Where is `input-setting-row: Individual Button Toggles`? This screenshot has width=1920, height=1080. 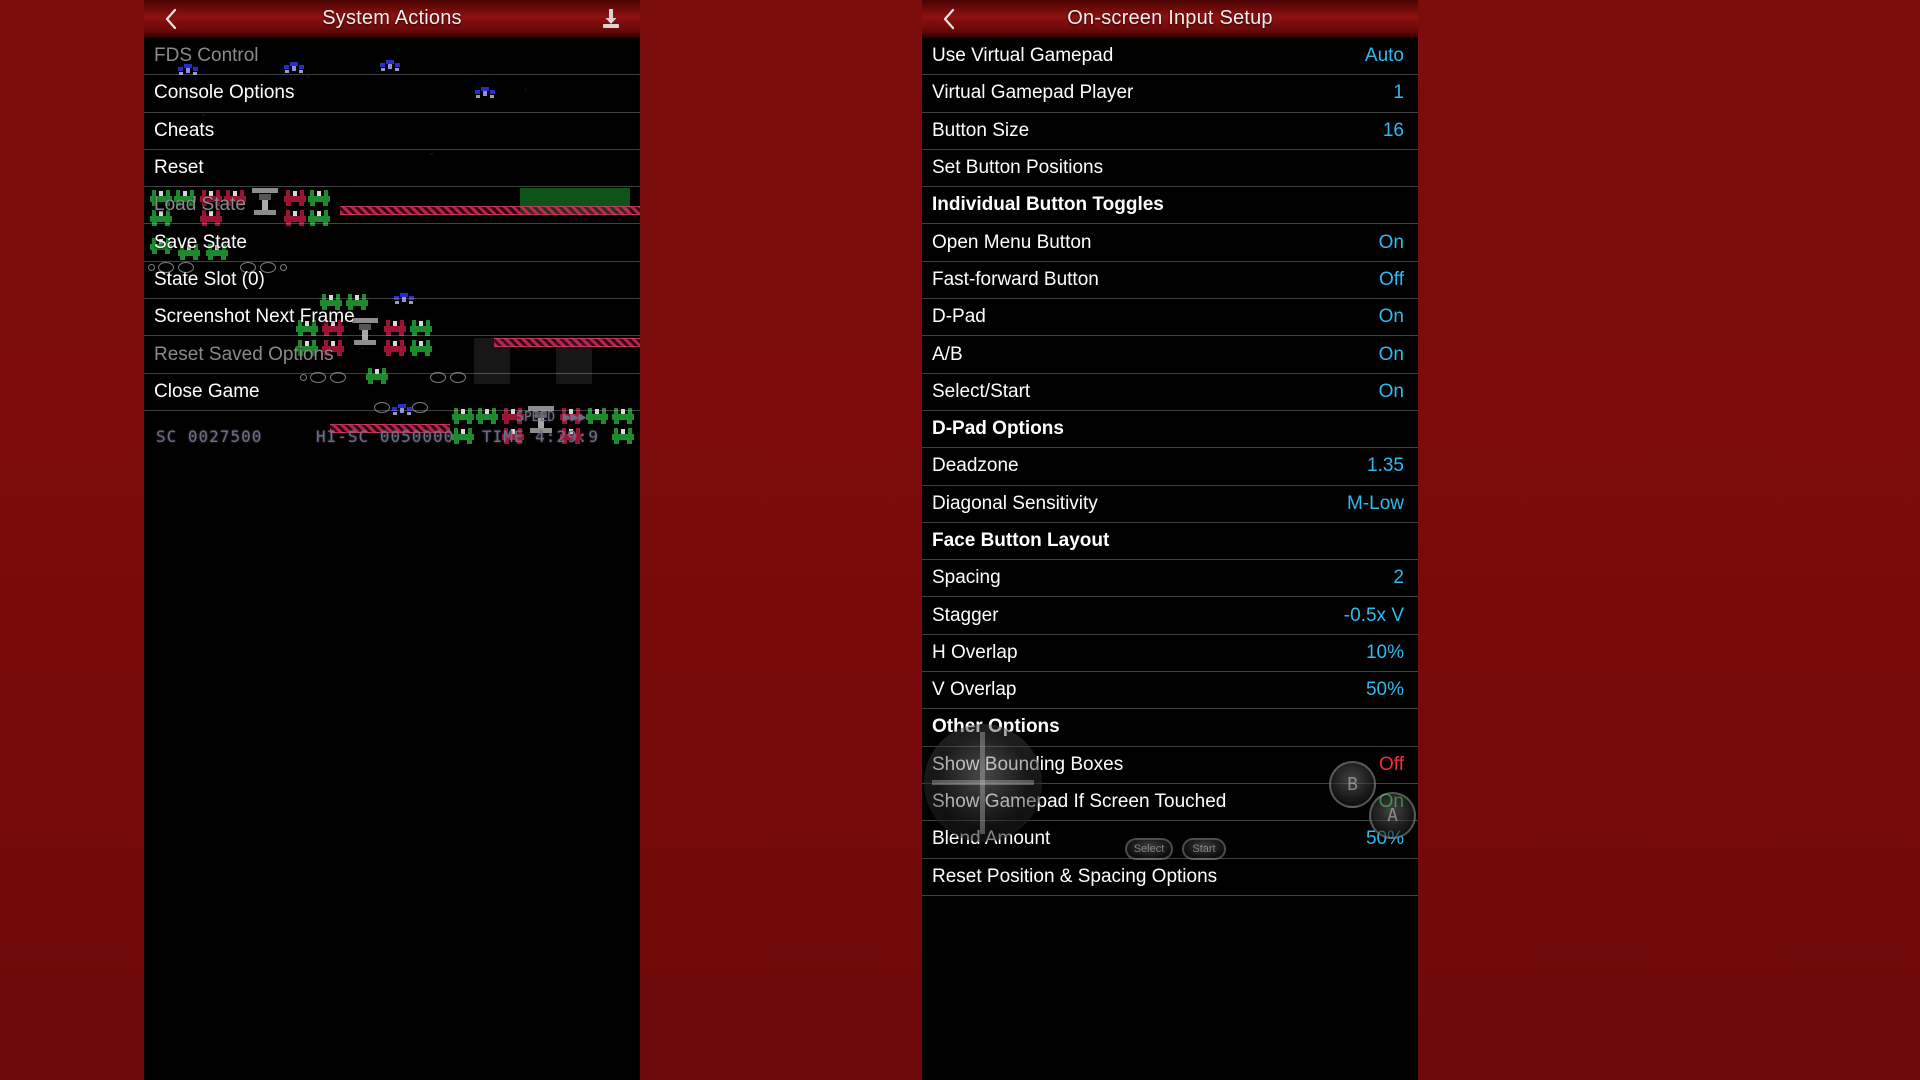
input-setting-row: Individual Button Toggles is located at coordinates (1170, 206).